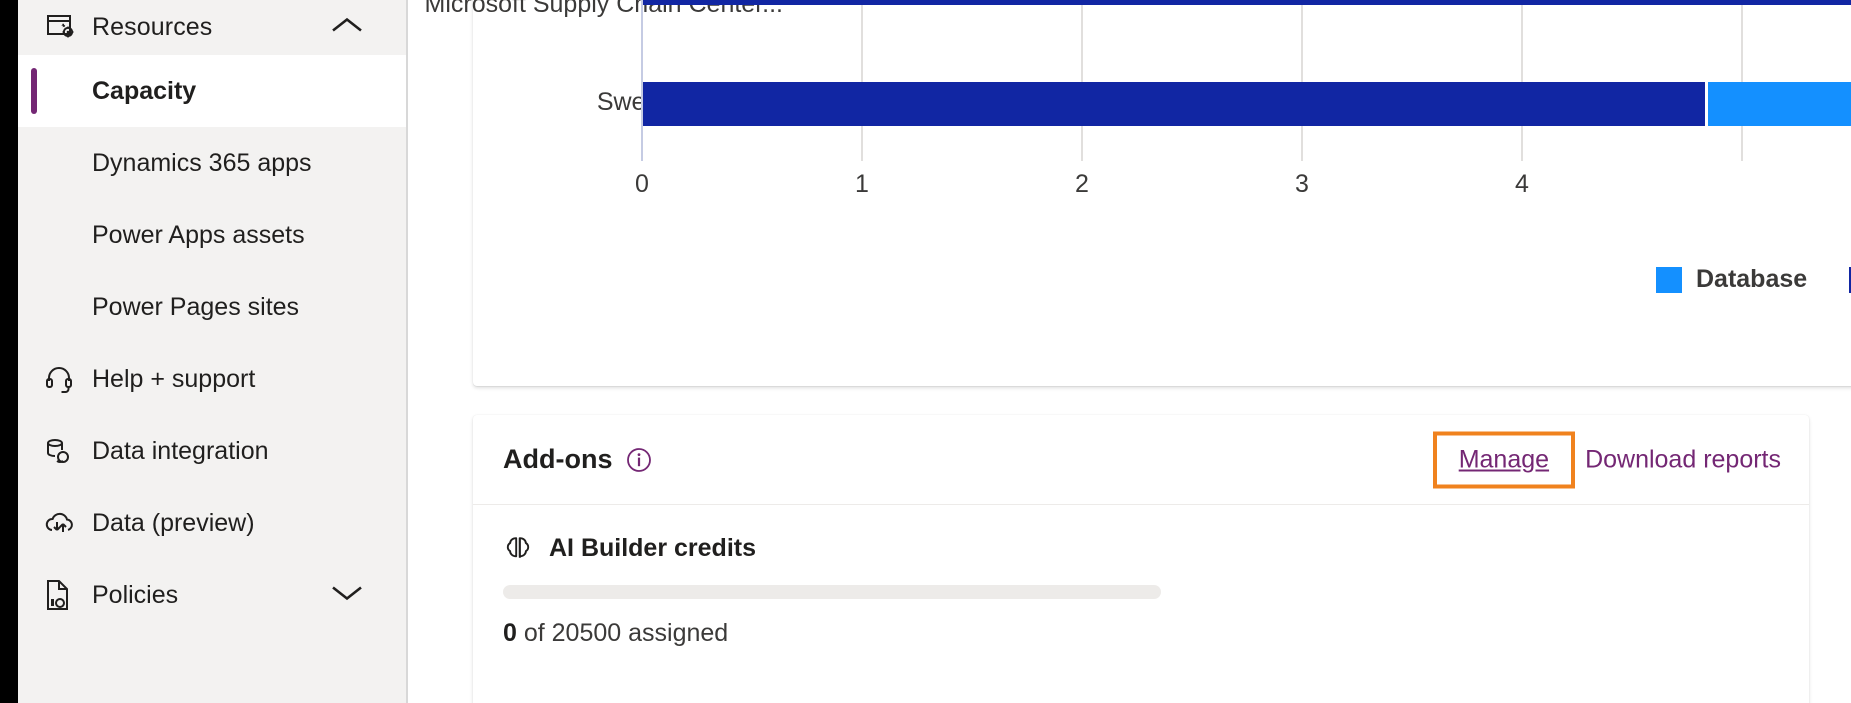  Describe the element at coordinates (1141, 576) in the screenshot. I see `addon-item-ai-builder-credits: AI Builder credits 0 of 20500 assigned` at that location.